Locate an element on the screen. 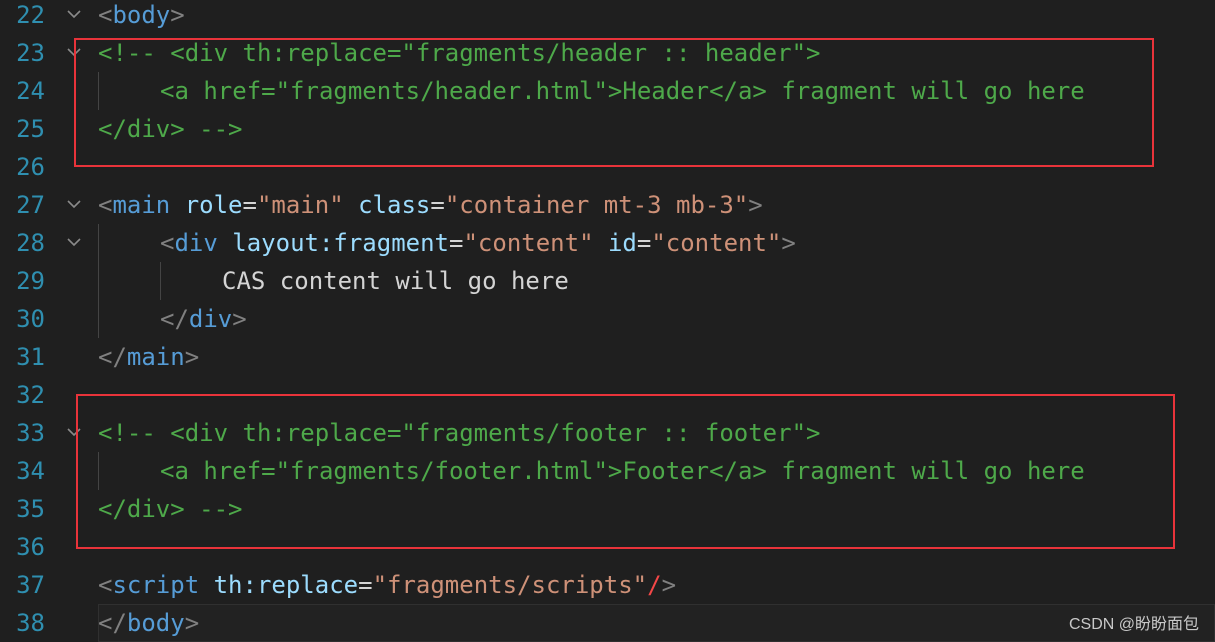 The image size is (1215, 642). line-number: 36 is located at coordinates (30, 547).